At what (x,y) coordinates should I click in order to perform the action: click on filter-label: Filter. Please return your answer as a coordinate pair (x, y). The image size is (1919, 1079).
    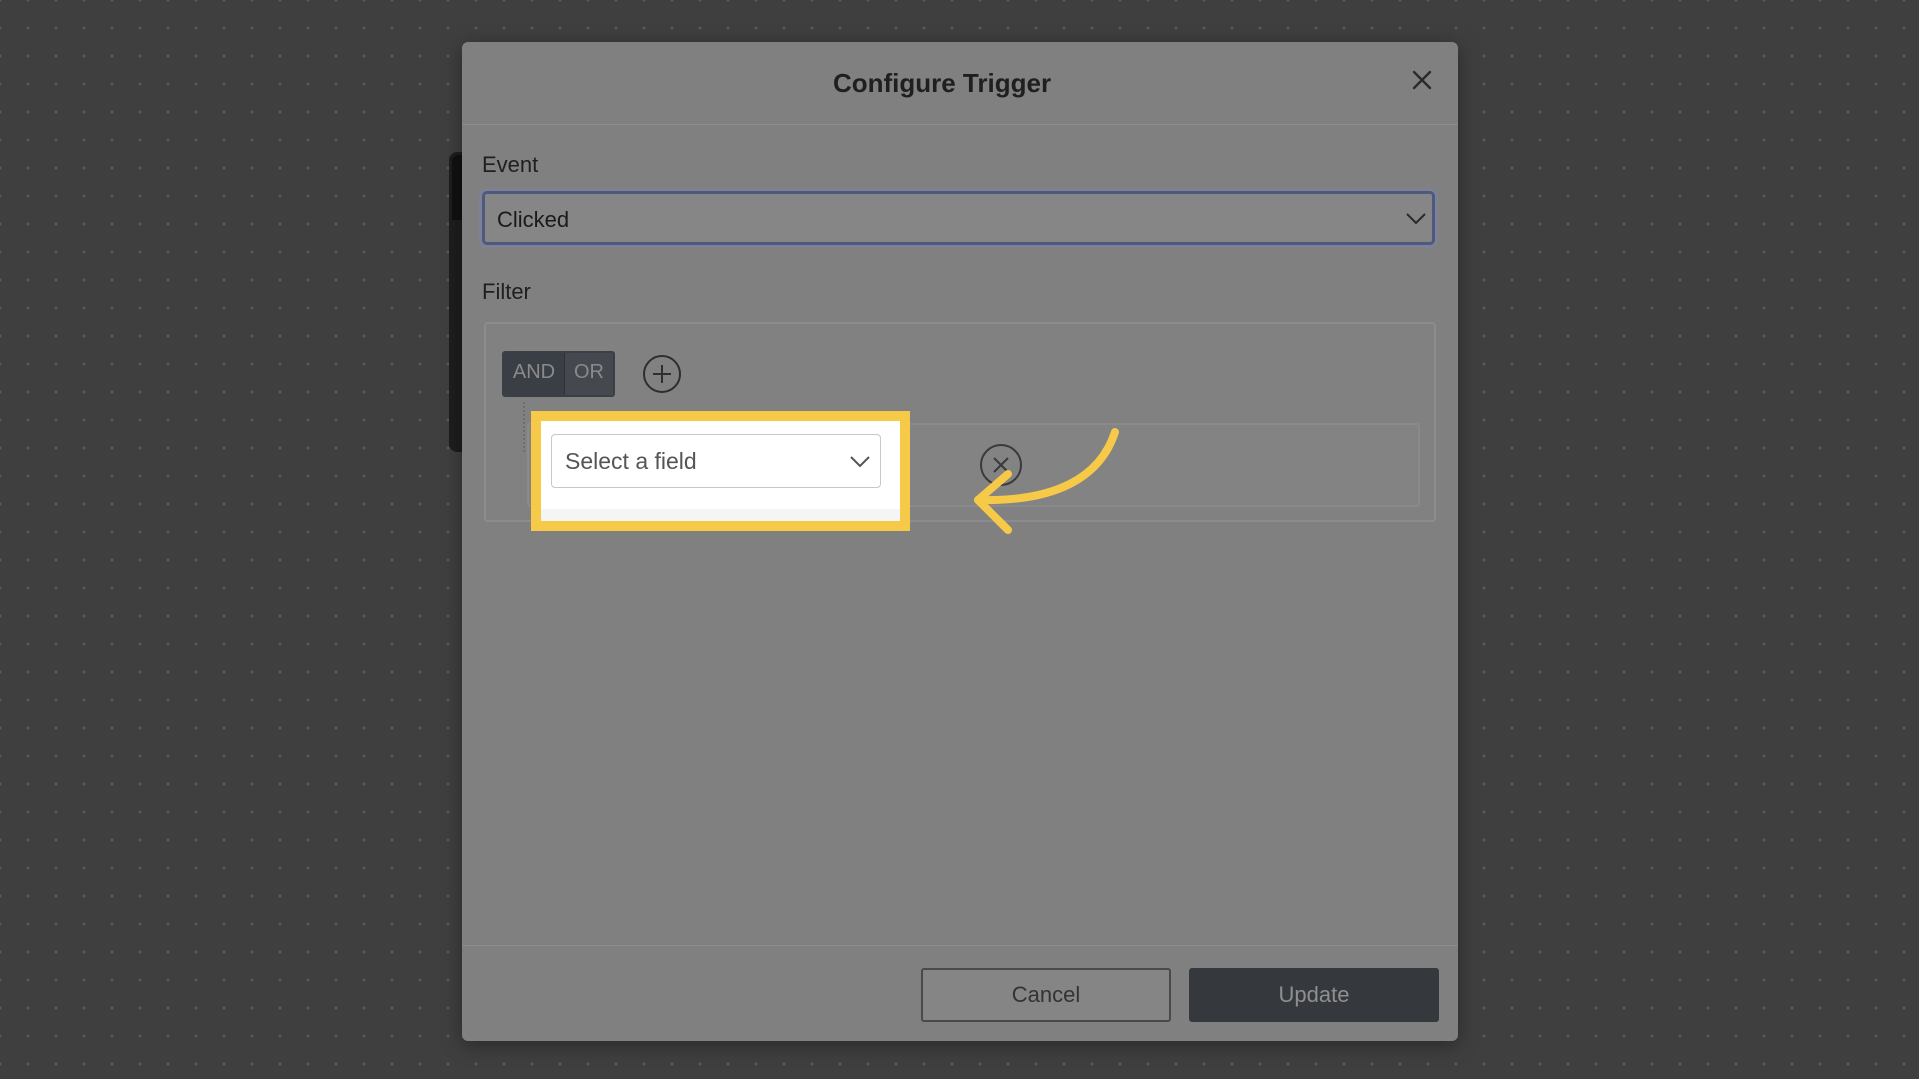
    Looking at the image, I should click on (506, 291).